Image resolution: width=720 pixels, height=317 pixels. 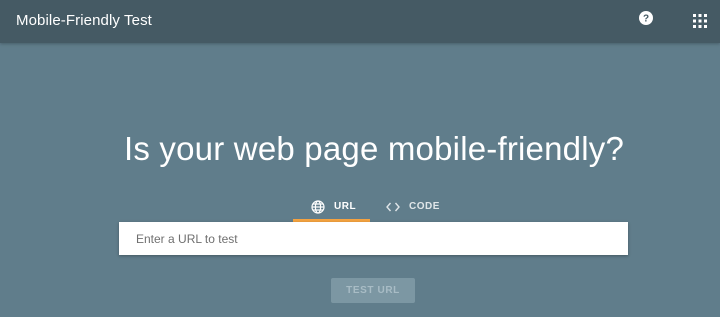 I want to click on help-icon: ?, so click(x=646, y=18).